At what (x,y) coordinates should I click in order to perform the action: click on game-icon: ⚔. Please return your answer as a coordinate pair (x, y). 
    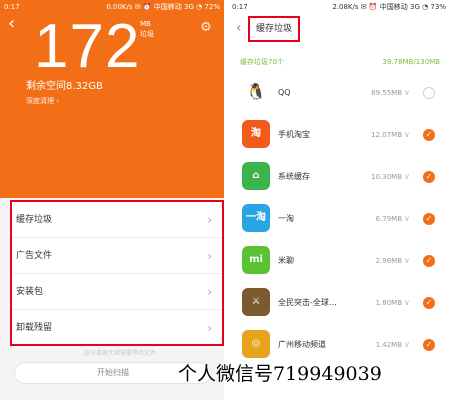
    Looking at the image, I should click on (256, 302).